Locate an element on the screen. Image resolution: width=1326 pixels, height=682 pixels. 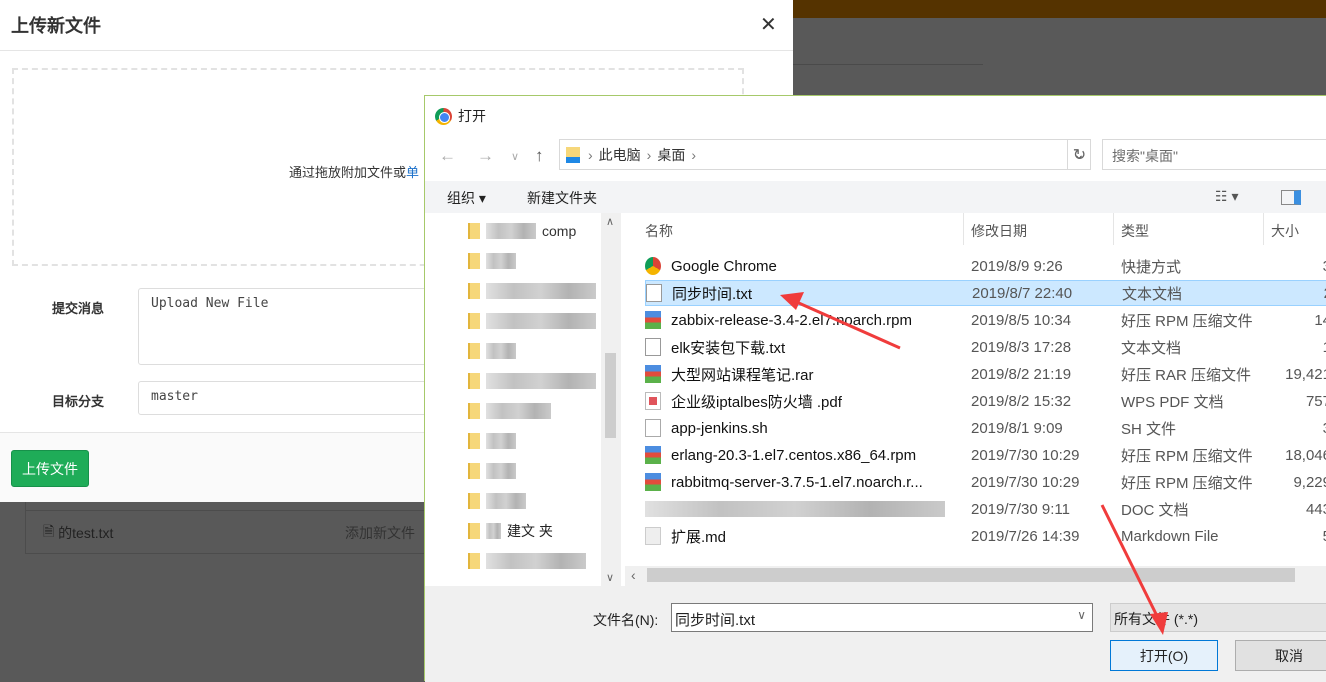
file-type: 文本文档 is located at coordinates (1151, 348).